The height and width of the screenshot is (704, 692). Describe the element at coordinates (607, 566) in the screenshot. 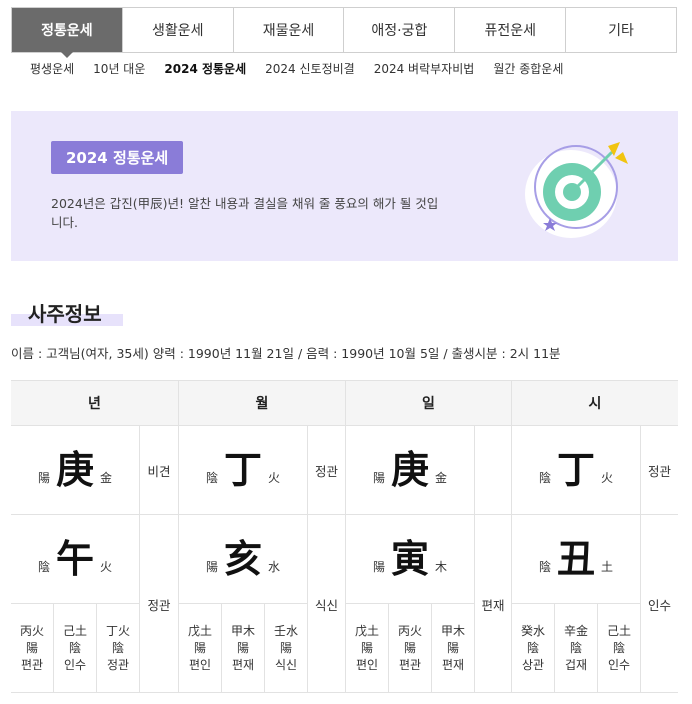

I see `element: 土` at that location.